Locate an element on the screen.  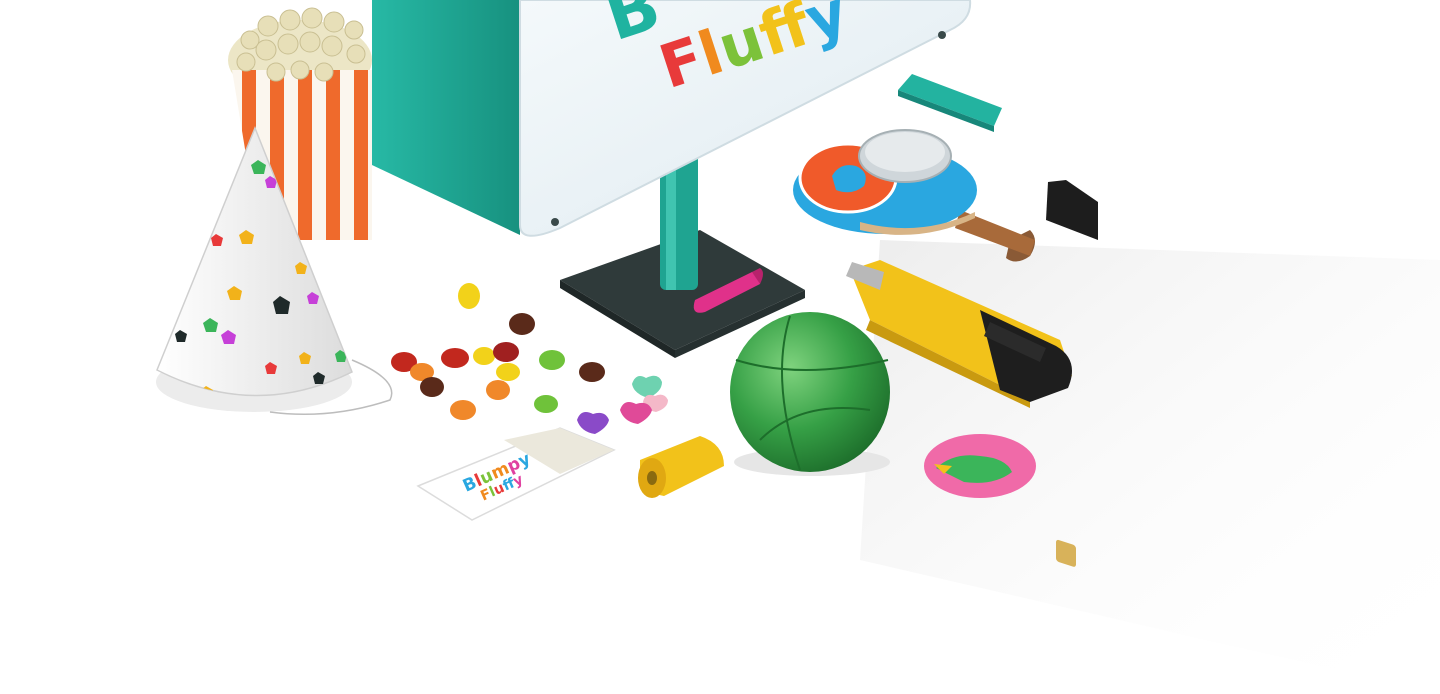
ticket-icon: Blumpy Fluffy is located at coordinates (516, 474).